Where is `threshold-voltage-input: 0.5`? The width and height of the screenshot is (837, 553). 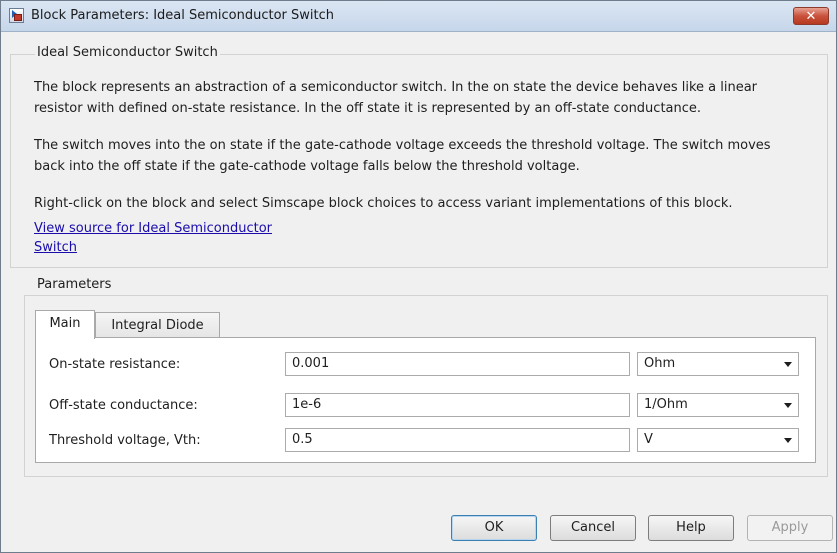
threshold-voltage-input: 0.5 is located at coordinates (457, 440).